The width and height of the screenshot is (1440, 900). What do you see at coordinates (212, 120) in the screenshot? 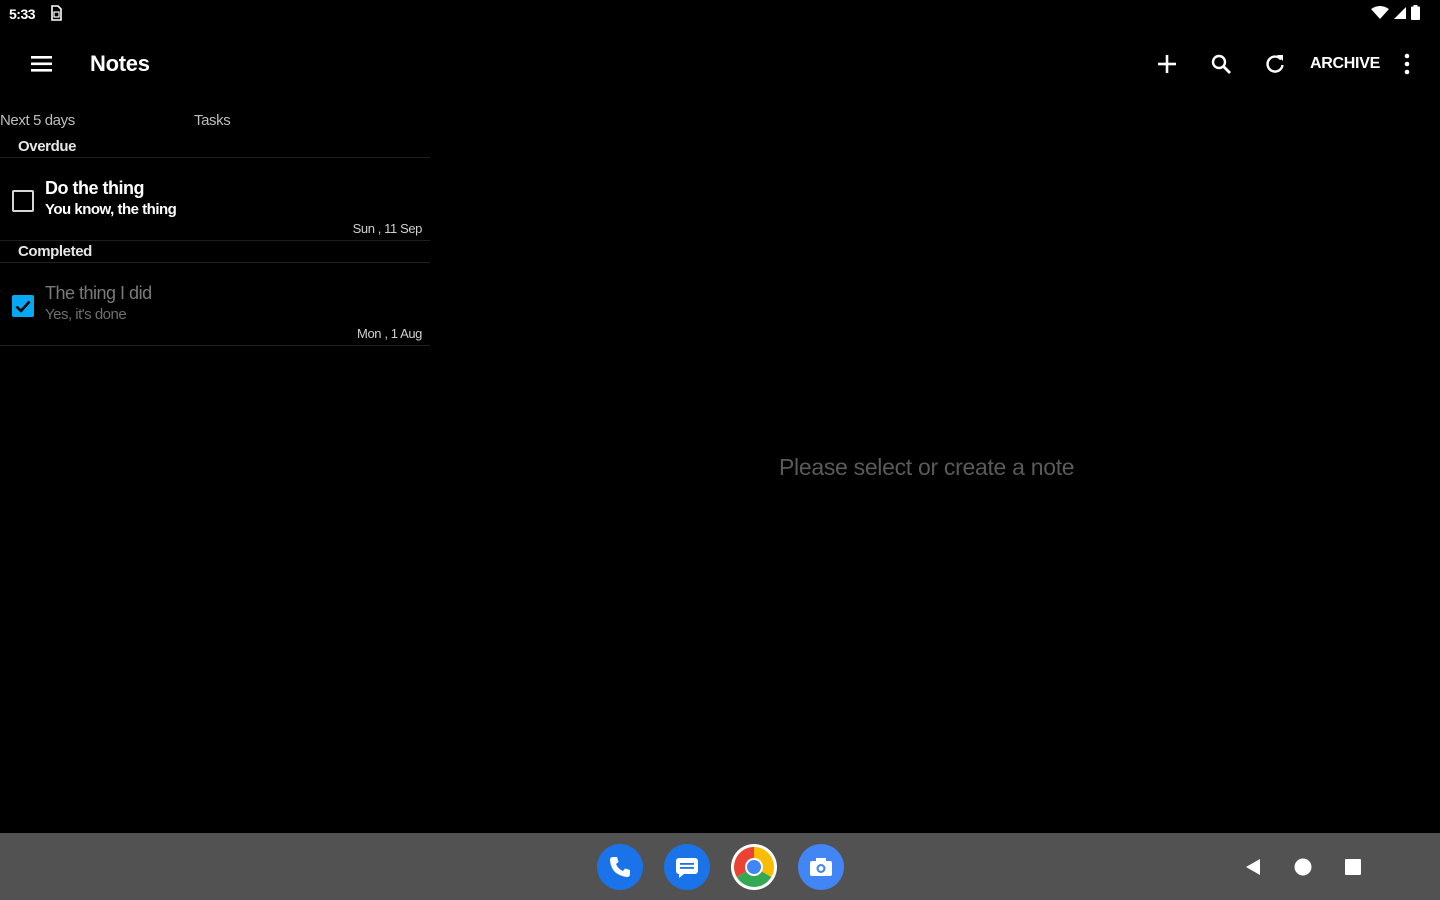
I see `tab-tasks: Tasks` at bounding box center [212, 120].